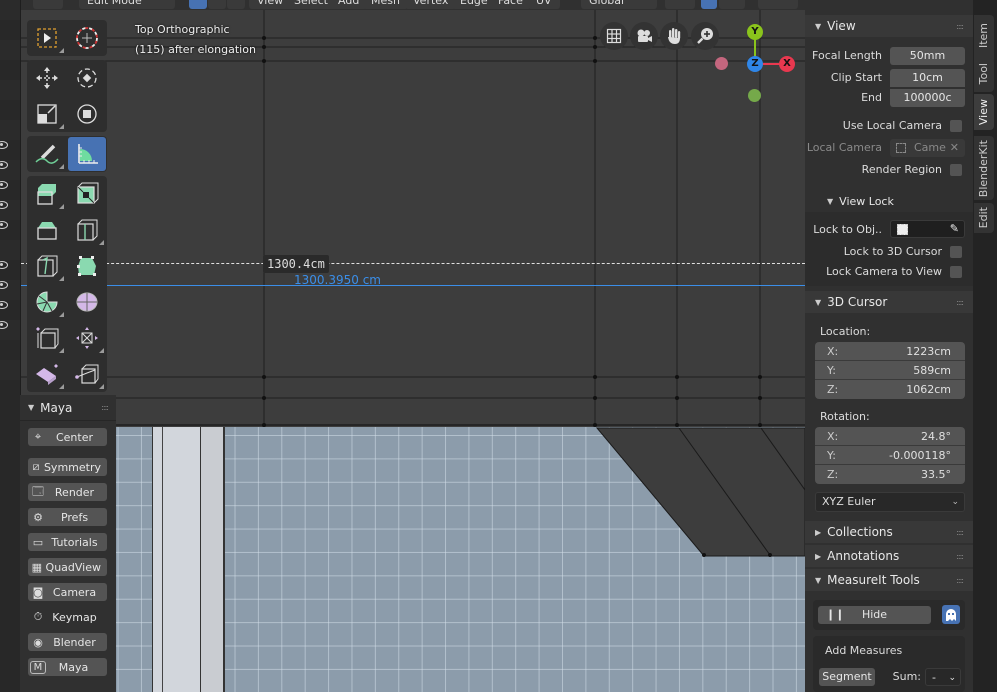 Image resolution: width=997 pixels, height=692 pixels. Describe the element at coordinates (927, 56) in the screenshot. I see `focal-length-field: 50mm` at that location.